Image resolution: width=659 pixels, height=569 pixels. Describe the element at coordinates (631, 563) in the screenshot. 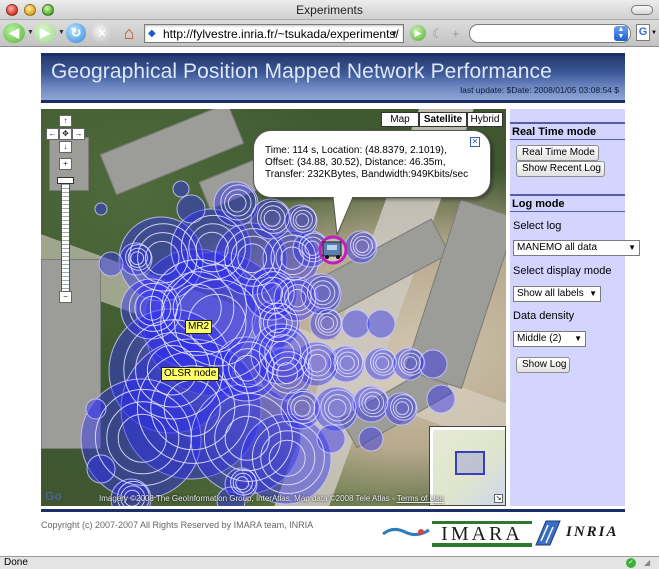

I see `check-icon: ✓` at that location.